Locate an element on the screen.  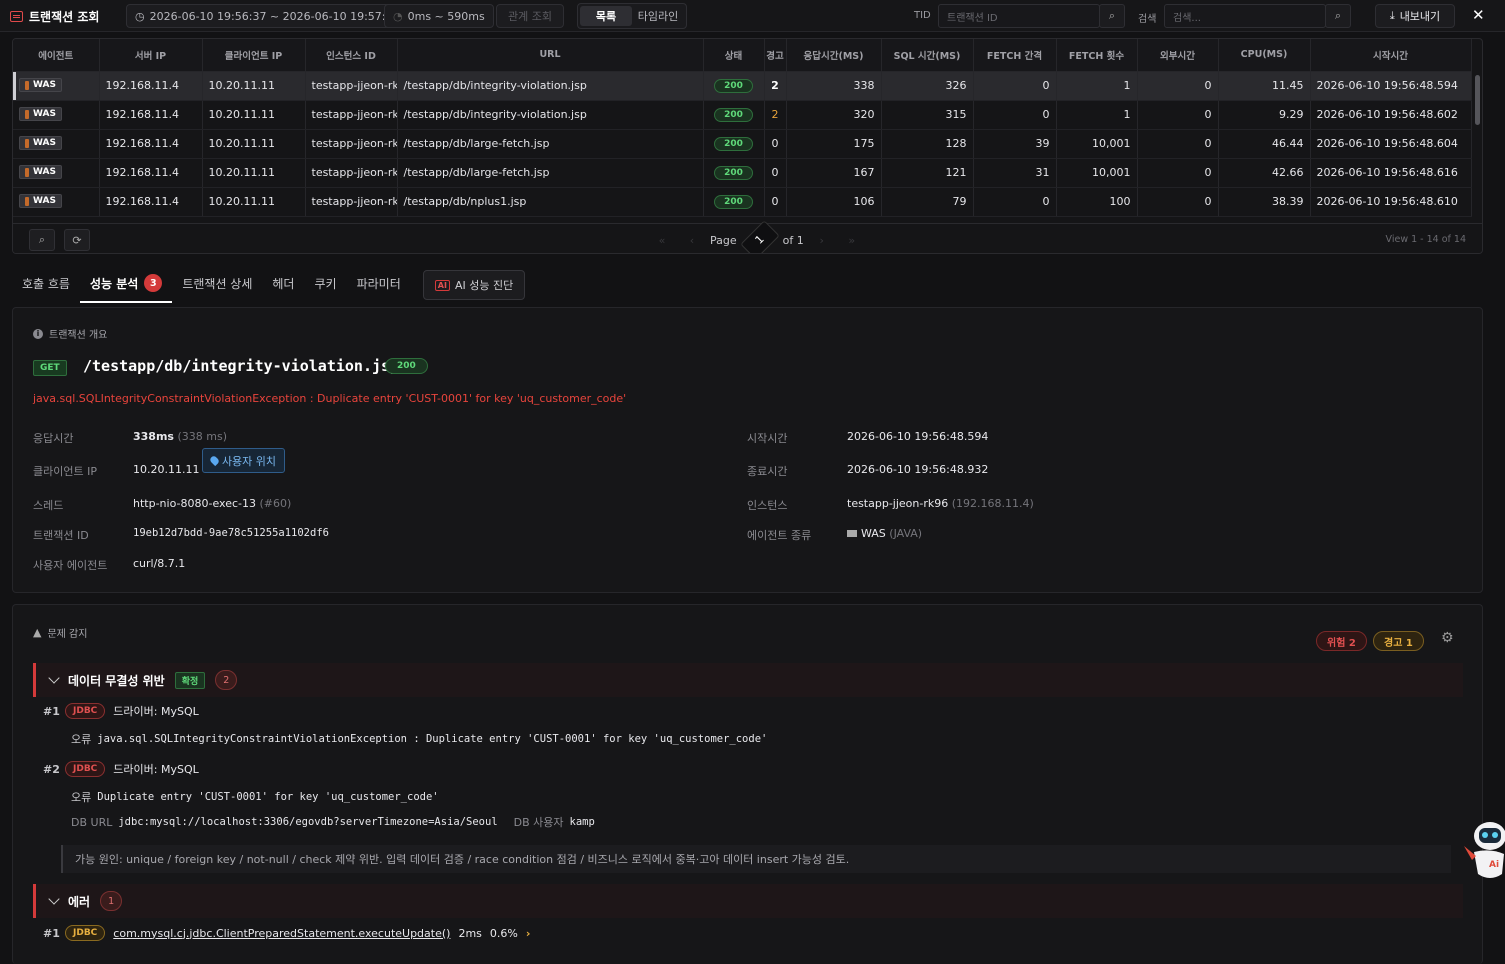
cell-url: /testapp/db/integrity-violation.jsp is located at coordinates (550, 86).